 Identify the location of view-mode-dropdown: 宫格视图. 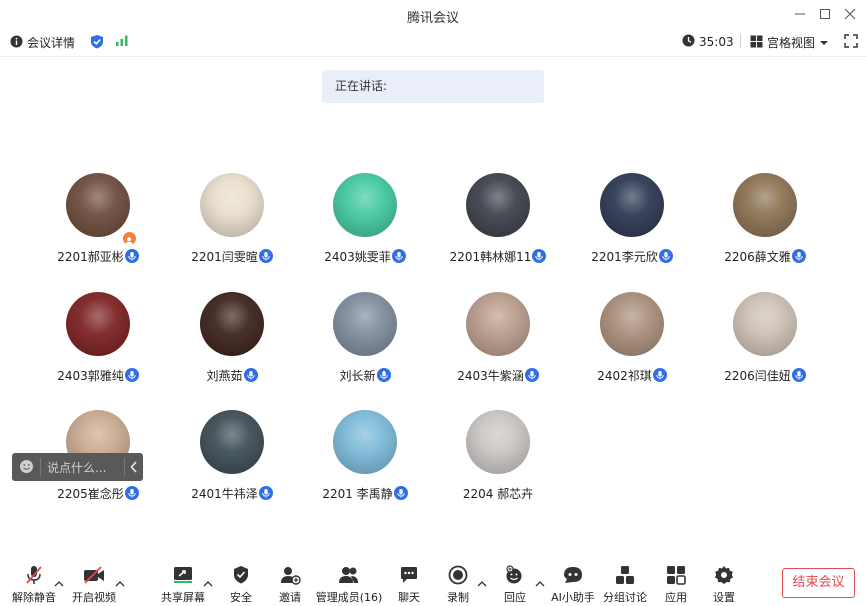
(789, 42).